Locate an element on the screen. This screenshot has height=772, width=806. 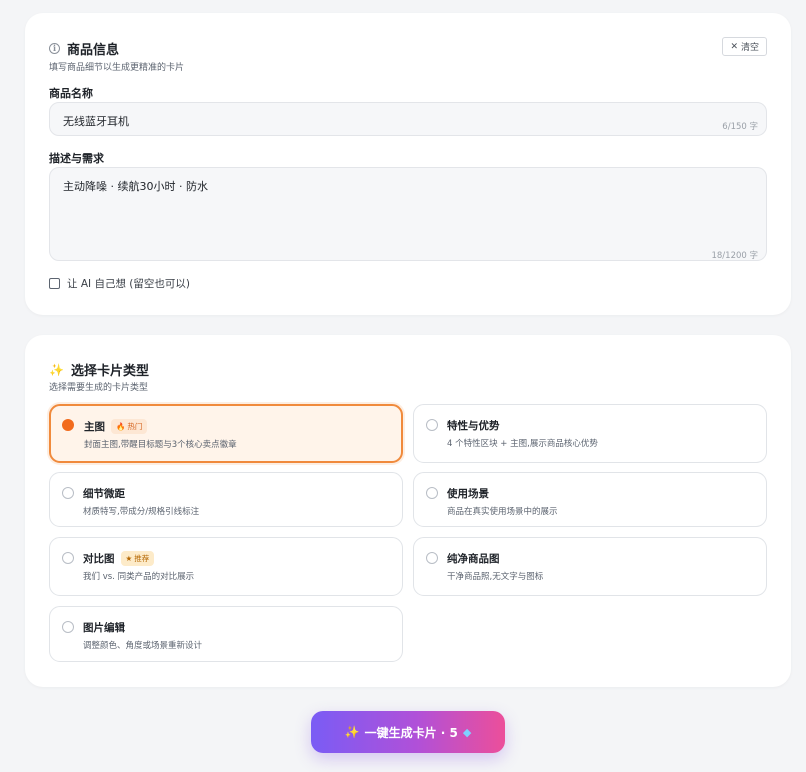
clear-button-label: 清空 is located at coordinates (749, 48).